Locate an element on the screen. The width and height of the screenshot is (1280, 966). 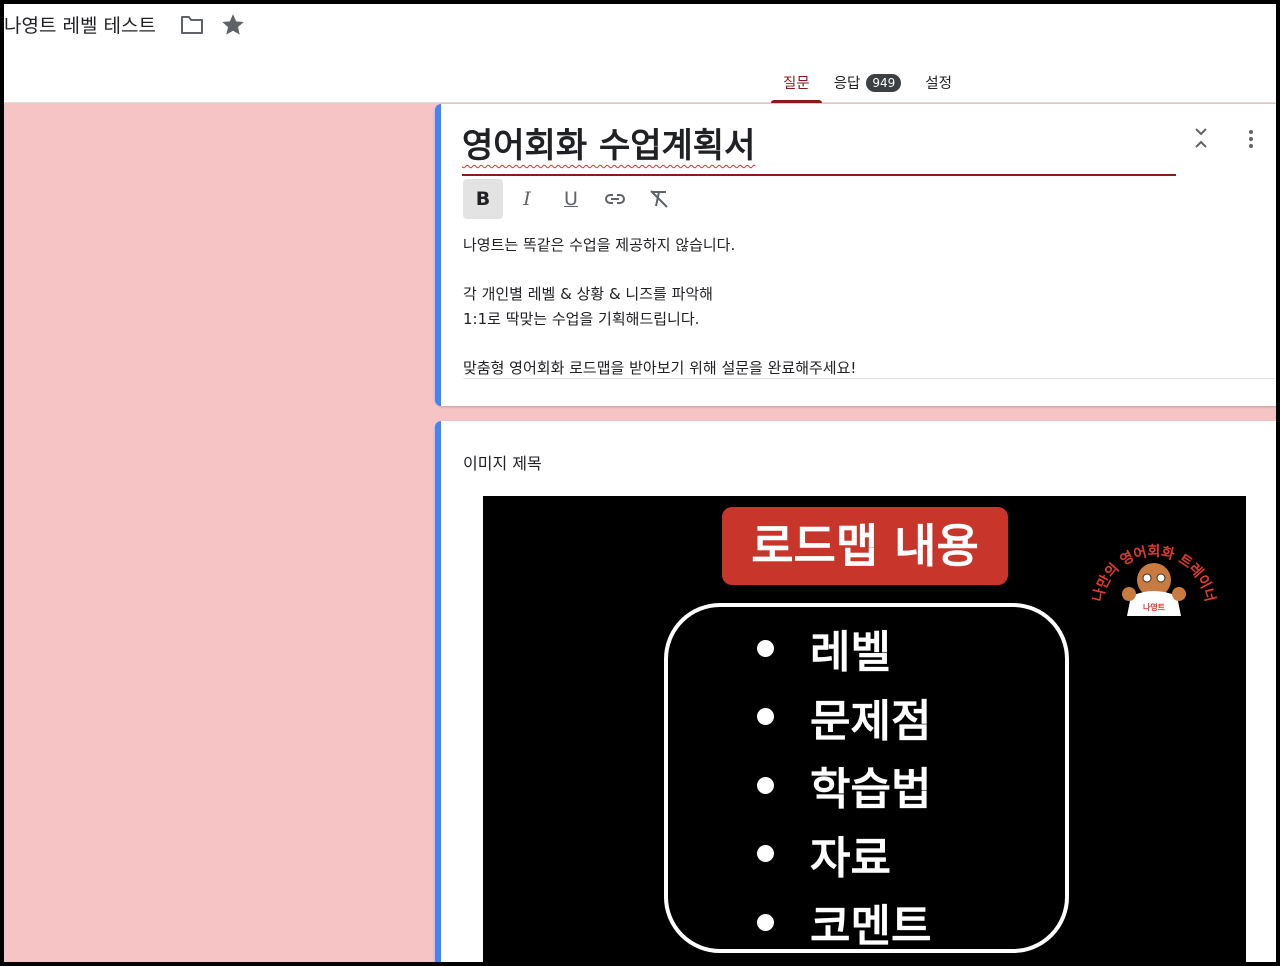
tab-label: 설정 is located at coordinates (938, 84).